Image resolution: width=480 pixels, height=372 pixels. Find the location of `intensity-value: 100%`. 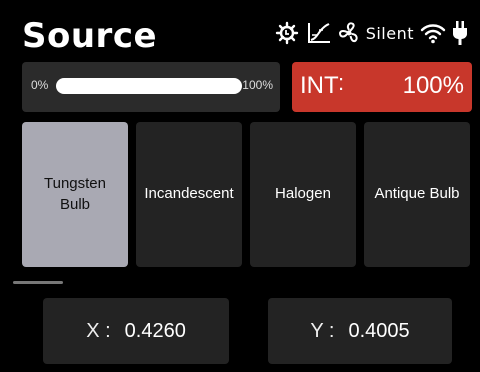

intensity-value: 100% is located at coordinates (433, 85).